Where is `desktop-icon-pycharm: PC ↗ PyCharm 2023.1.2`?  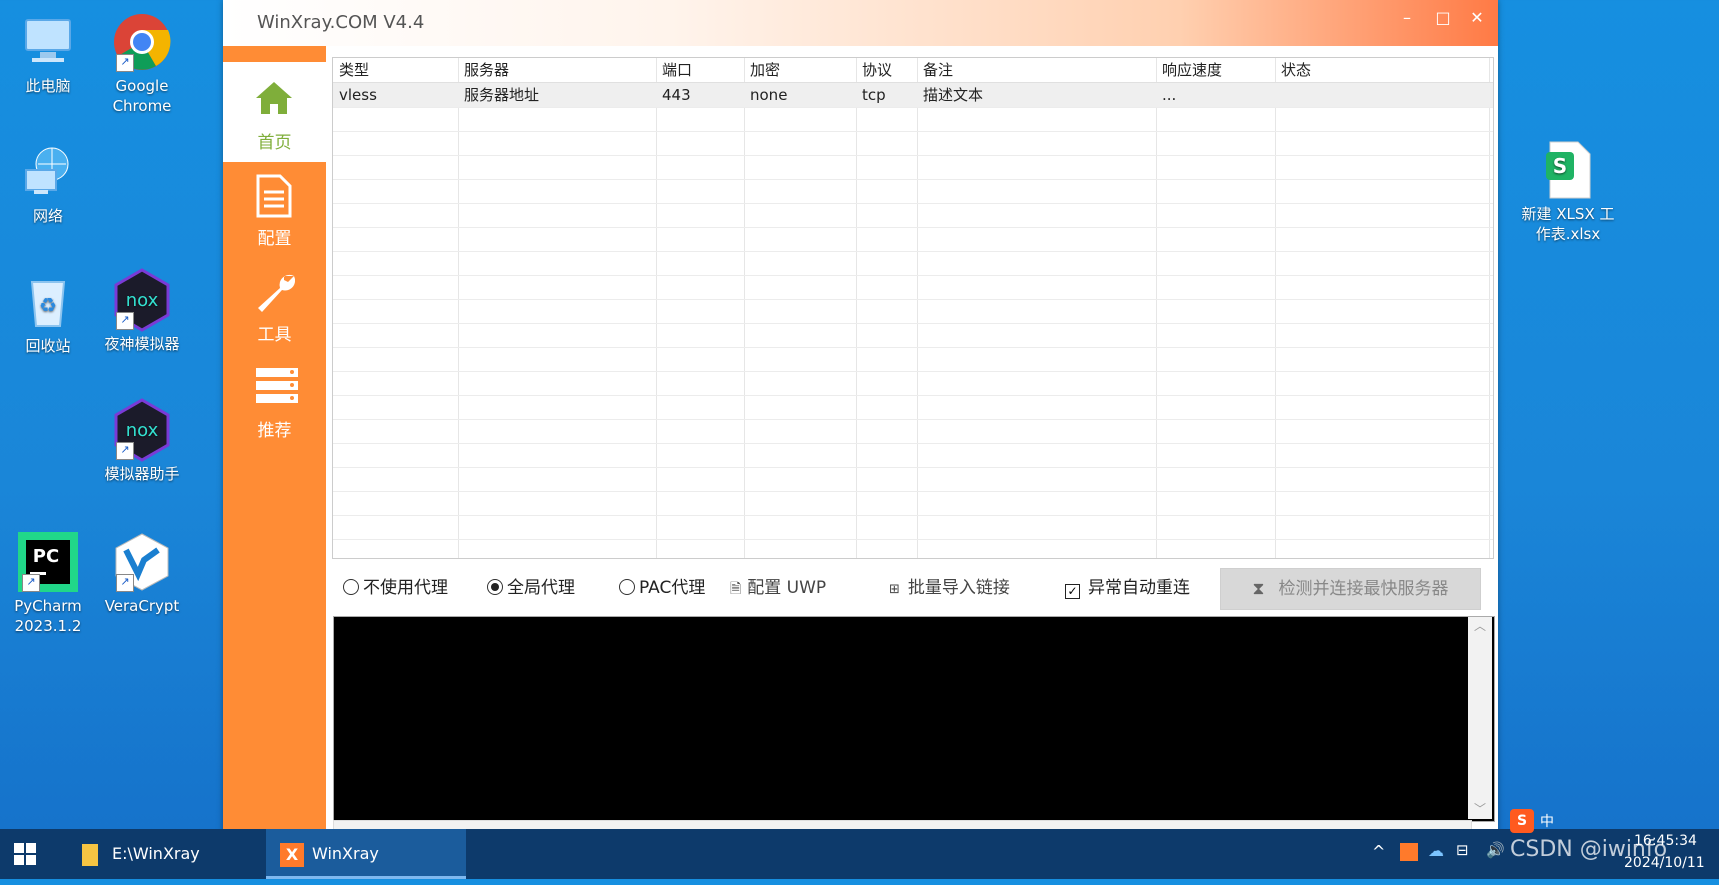 desktop-icon-pycharm: PC ↗ PyCharm 2023.1.2 is located at coordinates (48, 583).